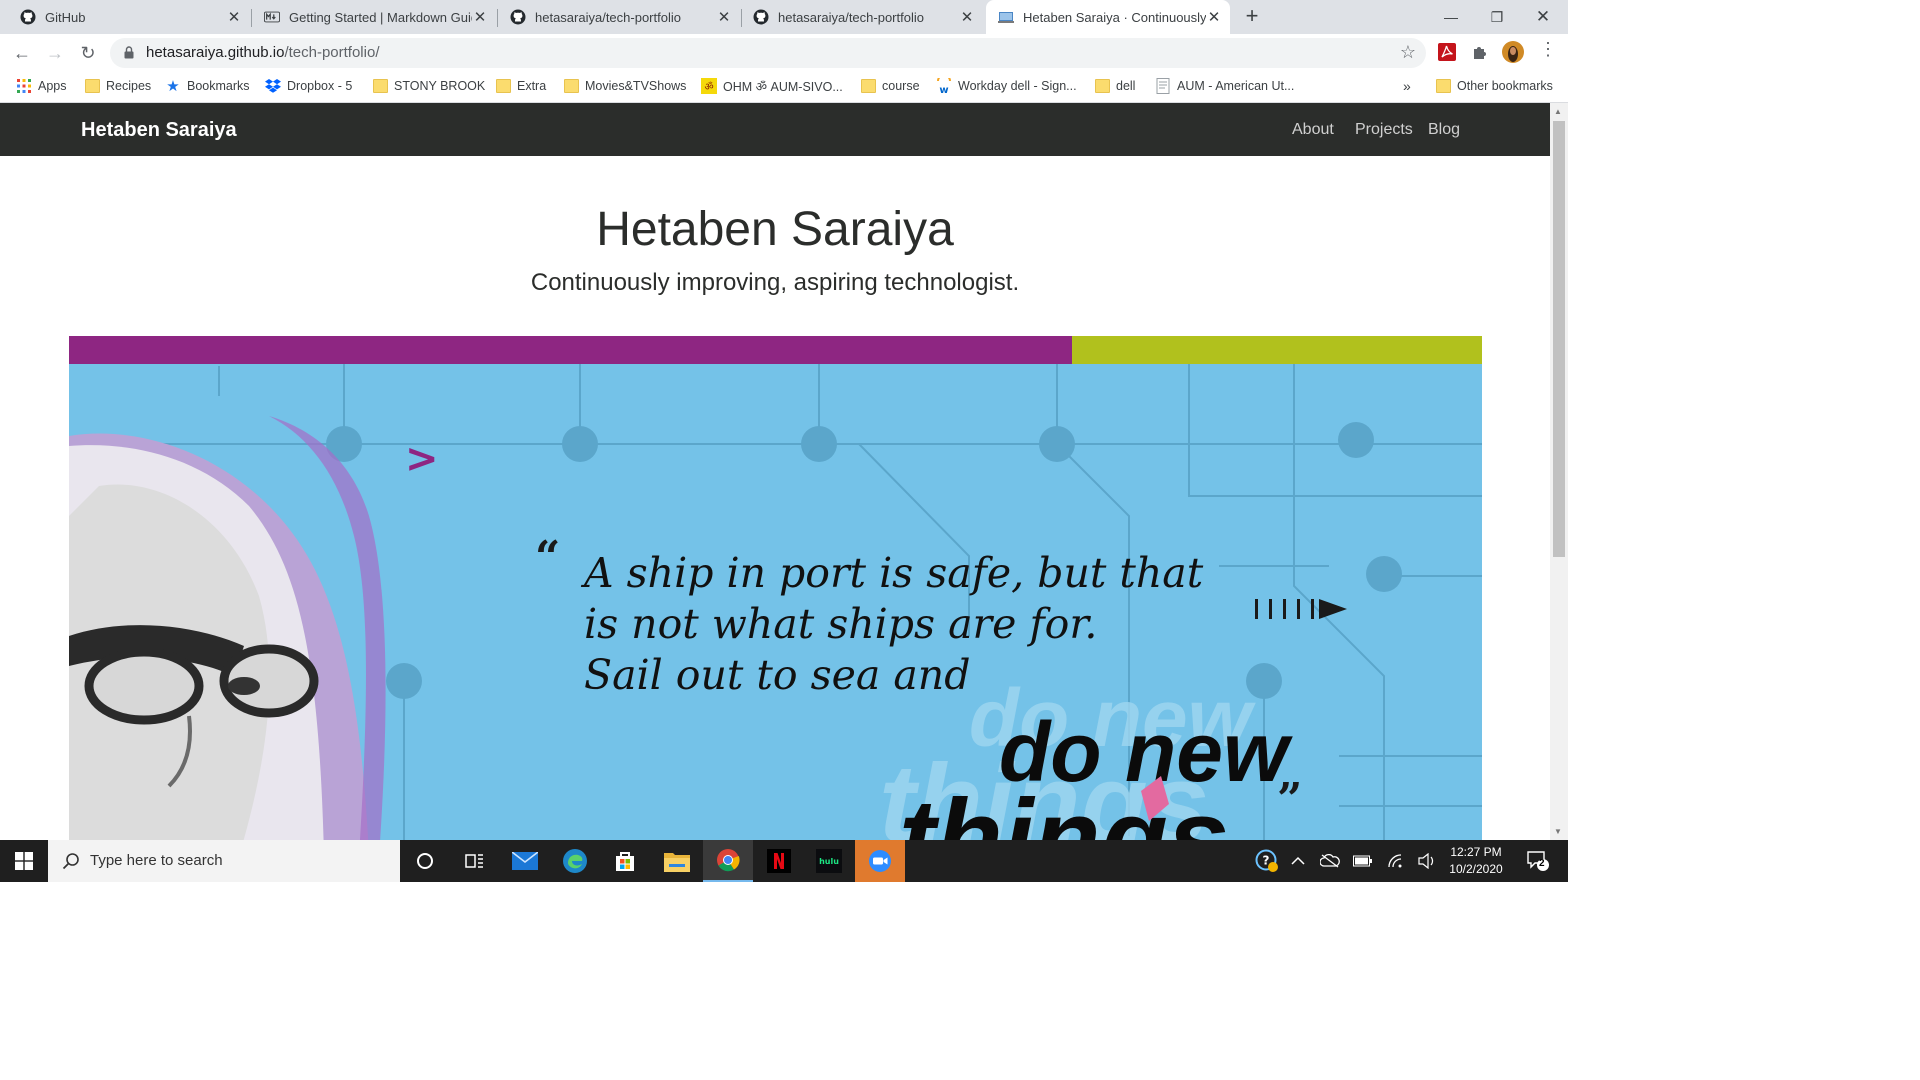 The width and height of the screenshot is (1920, 1080). Describe the element at coordinates (779, 861) in the screenshot. I see `netflix-icon` at that location.